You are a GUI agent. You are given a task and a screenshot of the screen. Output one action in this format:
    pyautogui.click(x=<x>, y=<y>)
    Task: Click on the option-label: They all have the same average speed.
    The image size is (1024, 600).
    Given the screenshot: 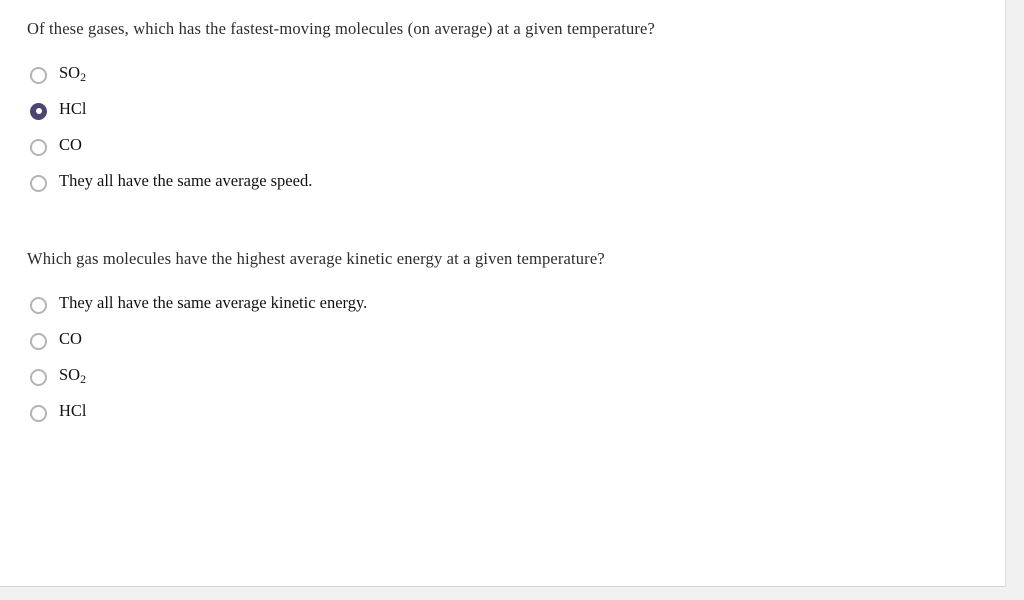 What is the action you would take?
    pyautogui.click(x=186, y=181)
    